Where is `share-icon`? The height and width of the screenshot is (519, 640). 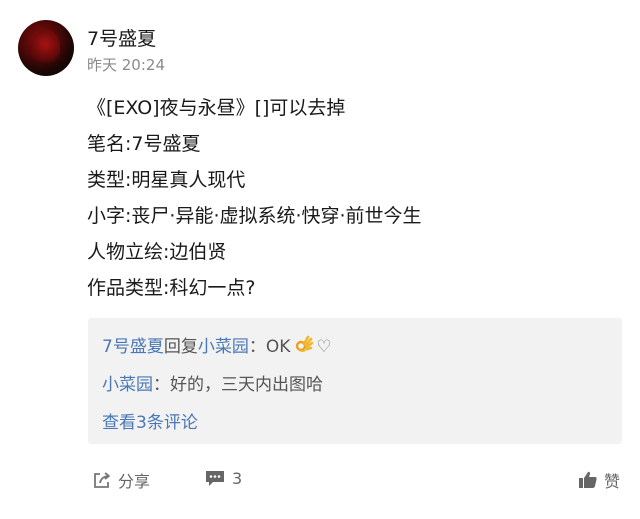 share-icon is located at coordinates (102, 480).